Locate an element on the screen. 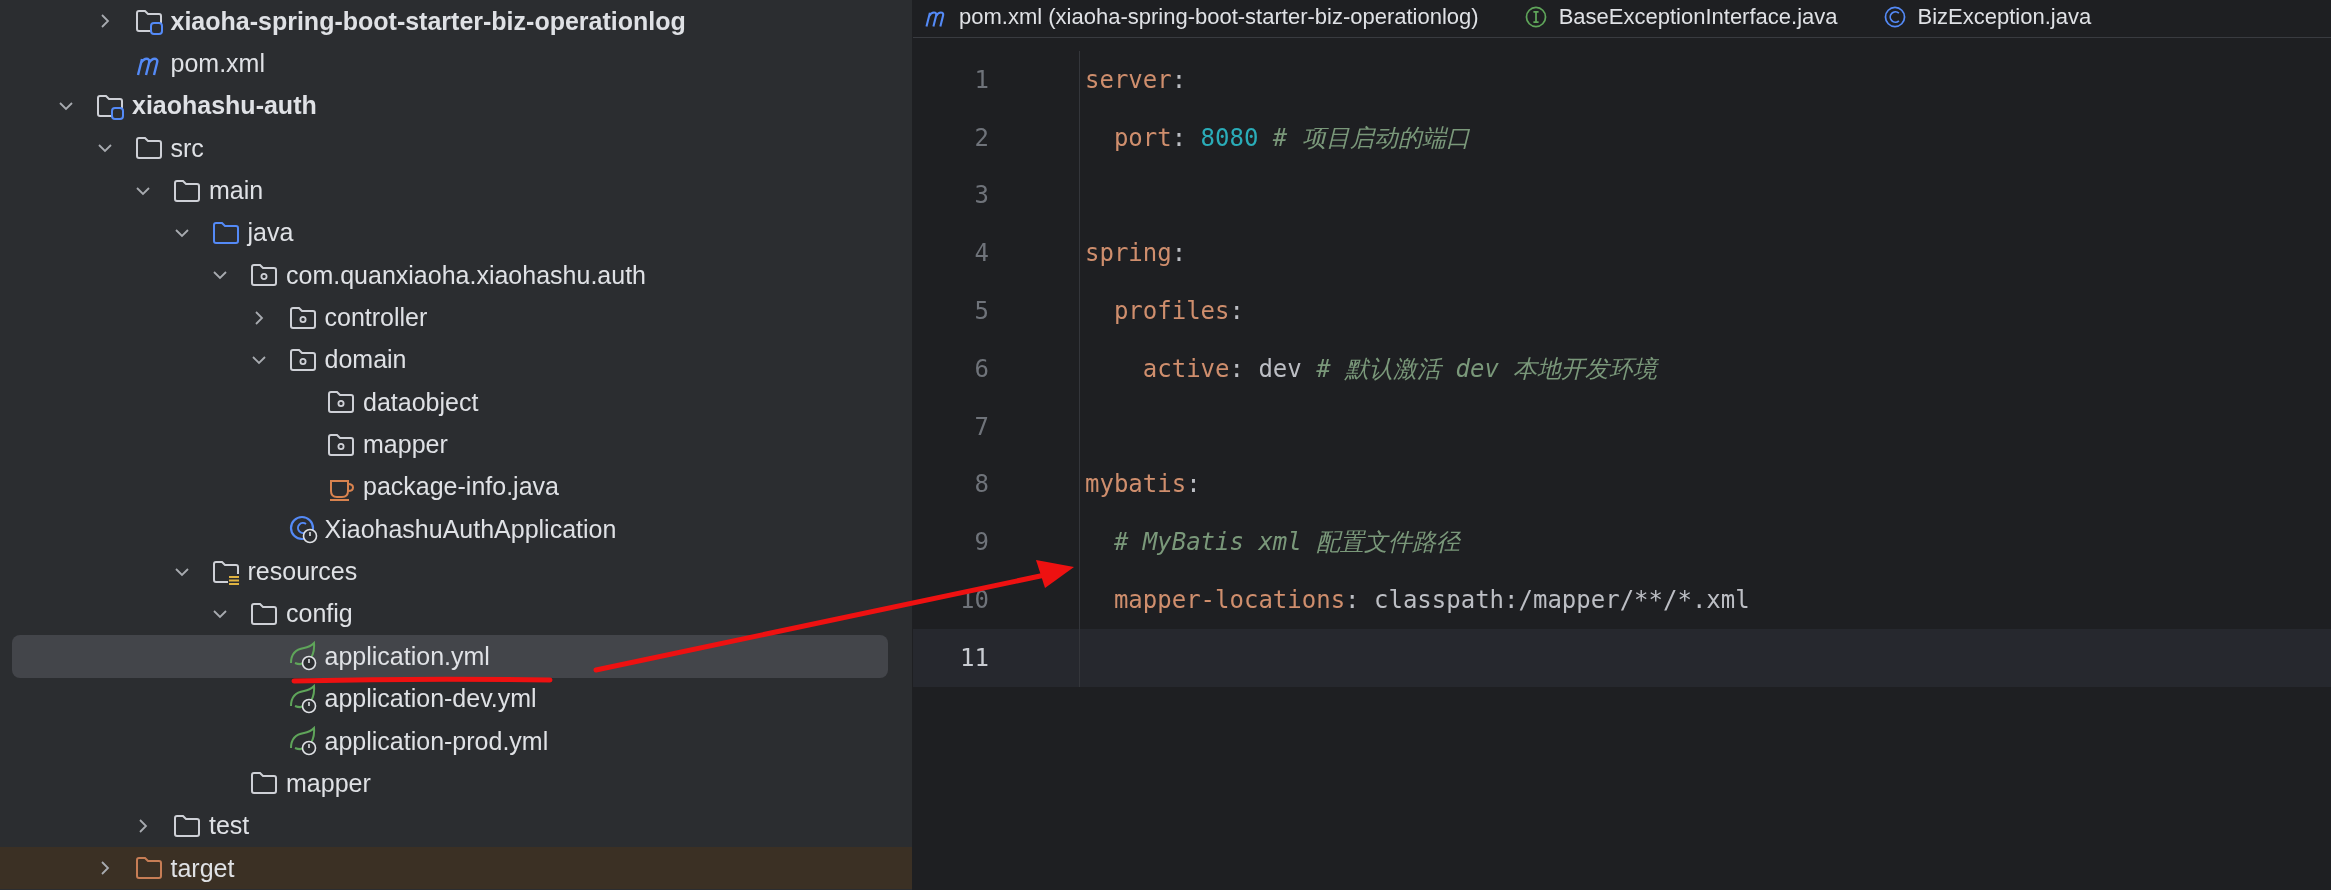 The image size is (2331, 890). line-number: 1 is located at coordinates (981, 79).